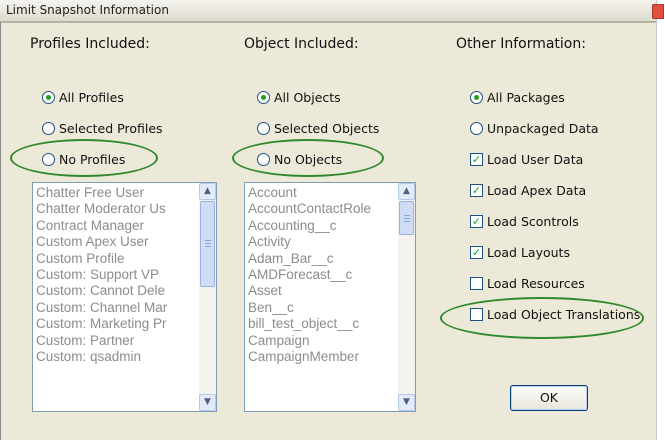  Describe the element at coordinates (115, 308) in the screenshot. I see `list-item: Custom: Channel Mar` at that location.